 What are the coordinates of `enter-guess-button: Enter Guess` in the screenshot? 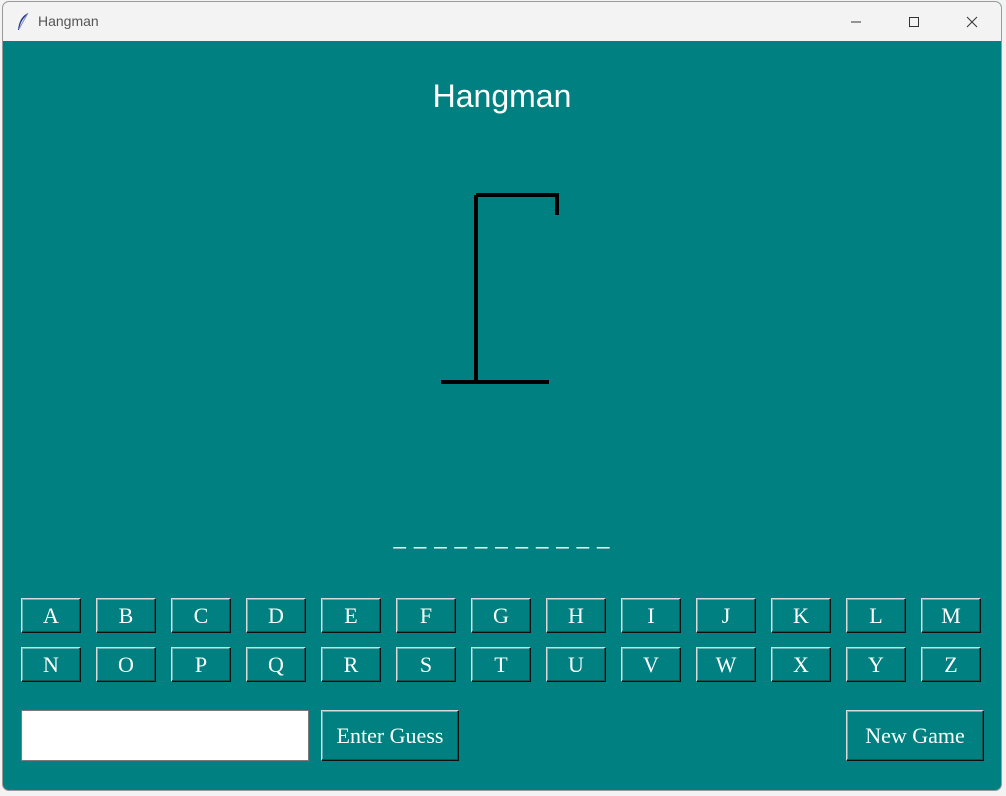 It's located at (390, 735).